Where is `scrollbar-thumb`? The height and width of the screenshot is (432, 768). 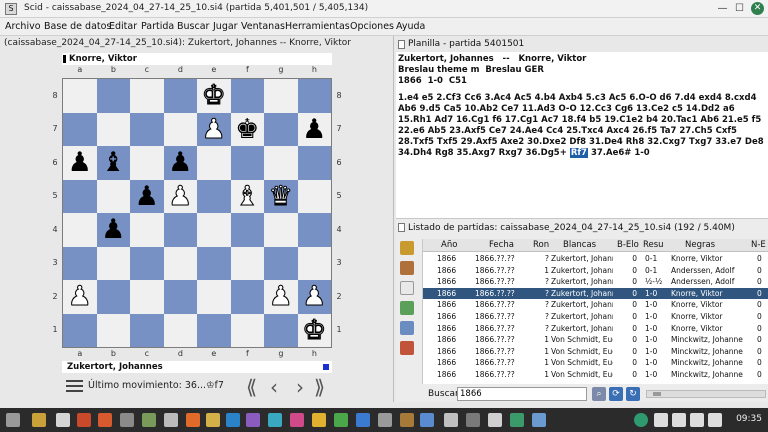 scrollbar-thumb is located at coordinates (657, 394).